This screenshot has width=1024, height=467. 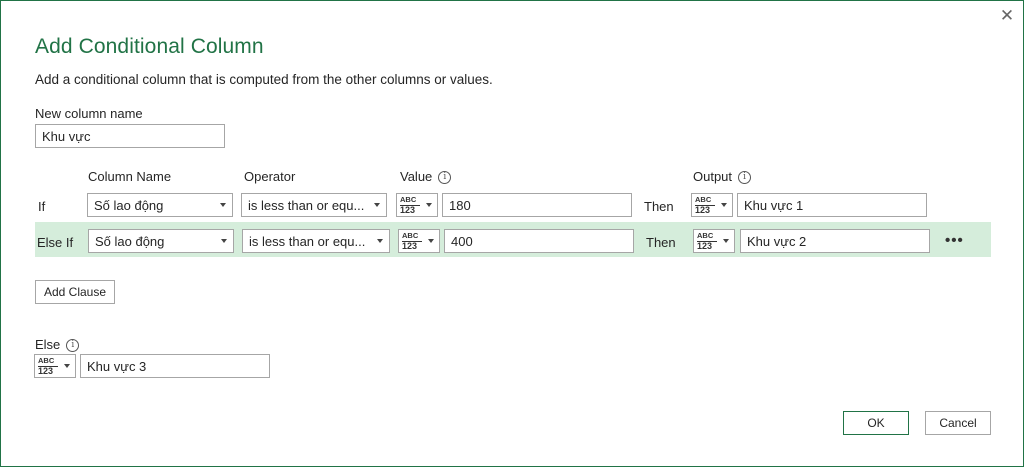 I want to click on cancel-button: Cancel, so click(x=958, y=423).